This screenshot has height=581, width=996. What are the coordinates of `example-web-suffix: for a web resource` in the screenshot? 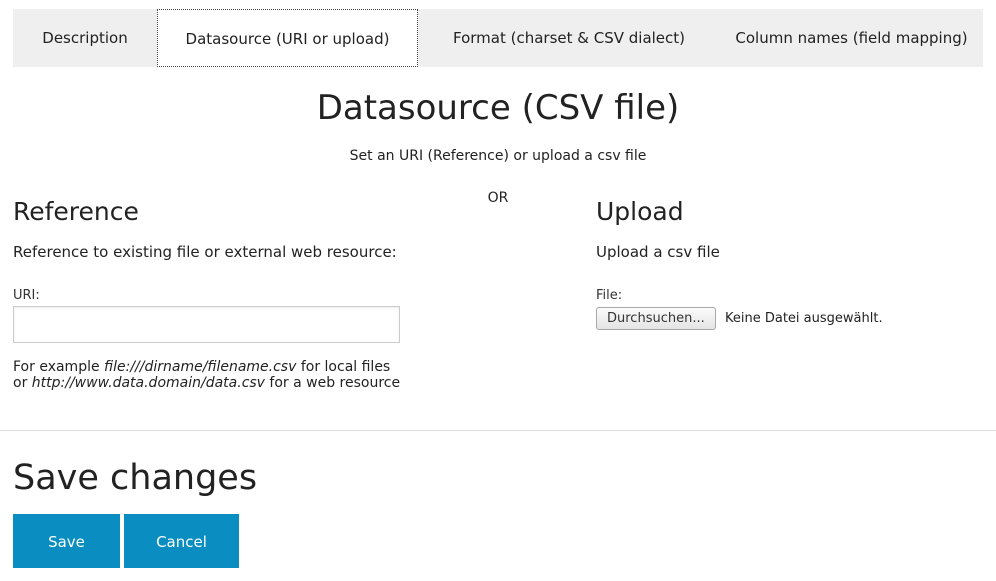 It's located at (332, 383).